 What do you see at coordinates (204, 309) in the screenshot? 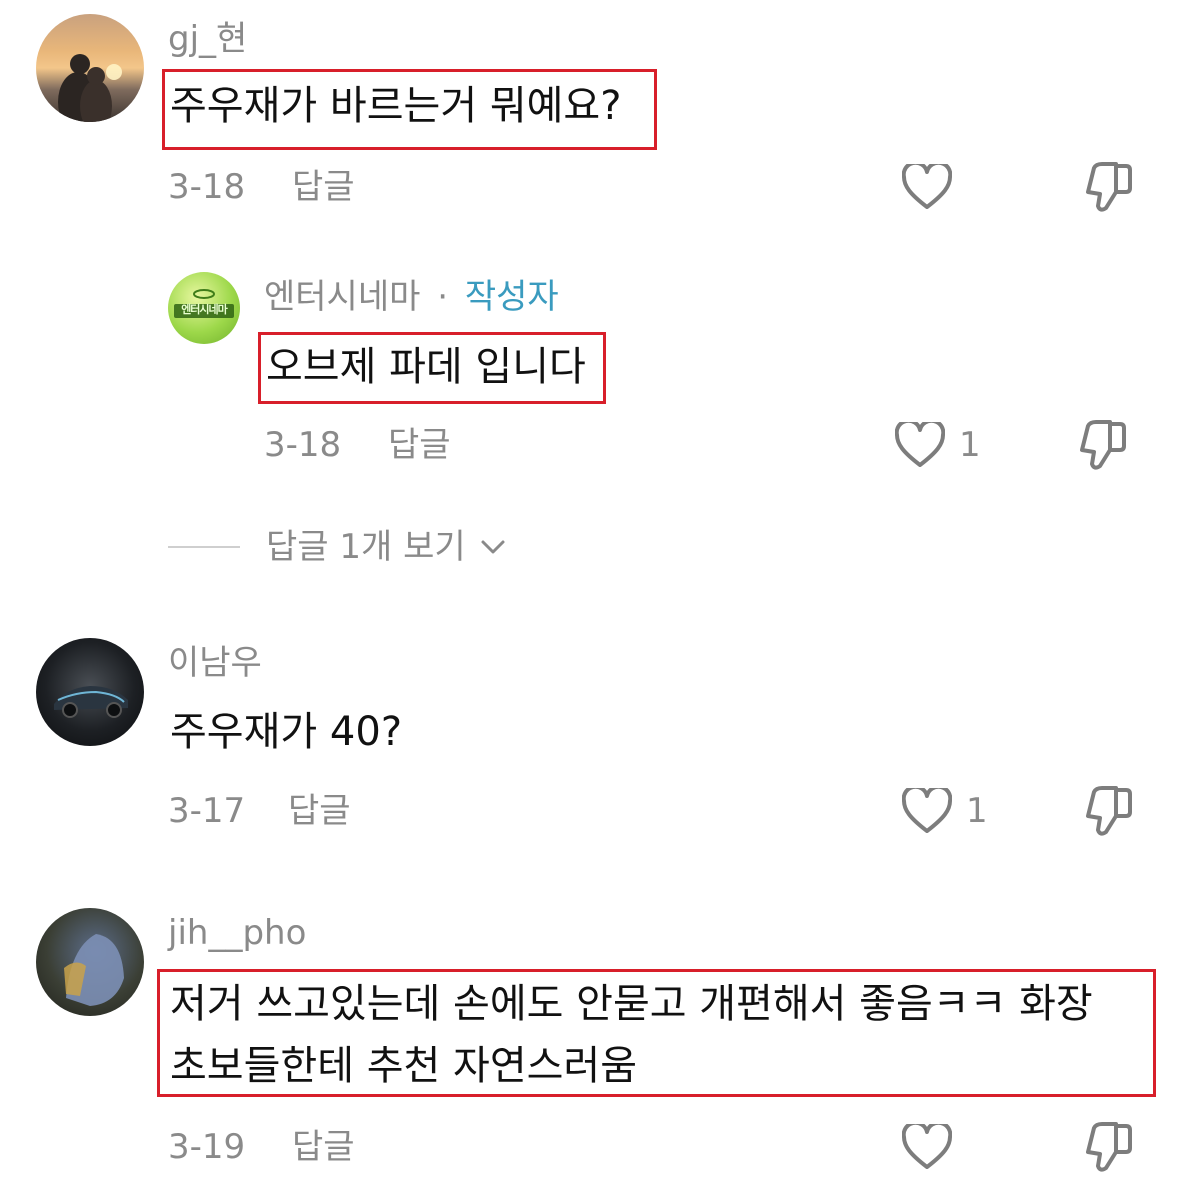
I see `avatar-label: 엔터시네마` at bounding box center [204, 309].